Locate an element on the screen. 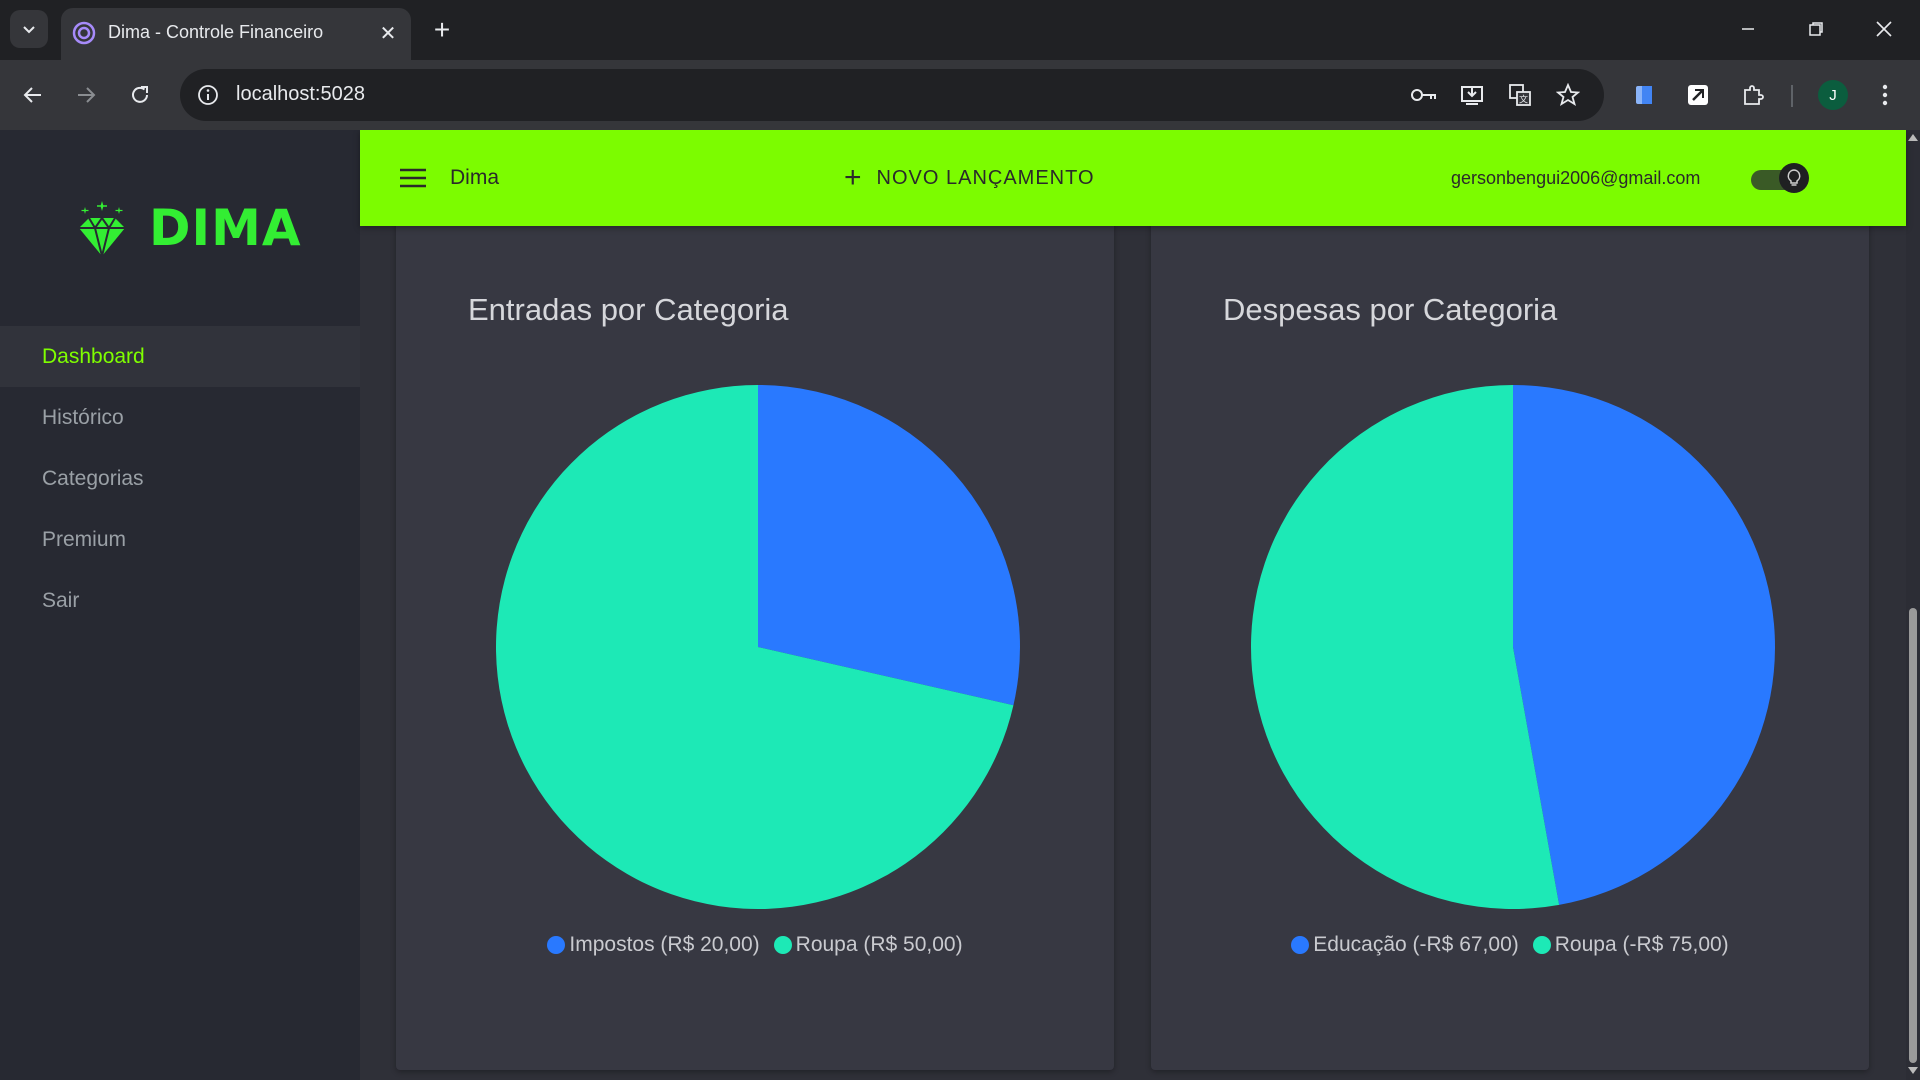 The image size is (1920, 1080). legend-item: Educação (-R$ 67,00) is located at coordinates (1405, 945).